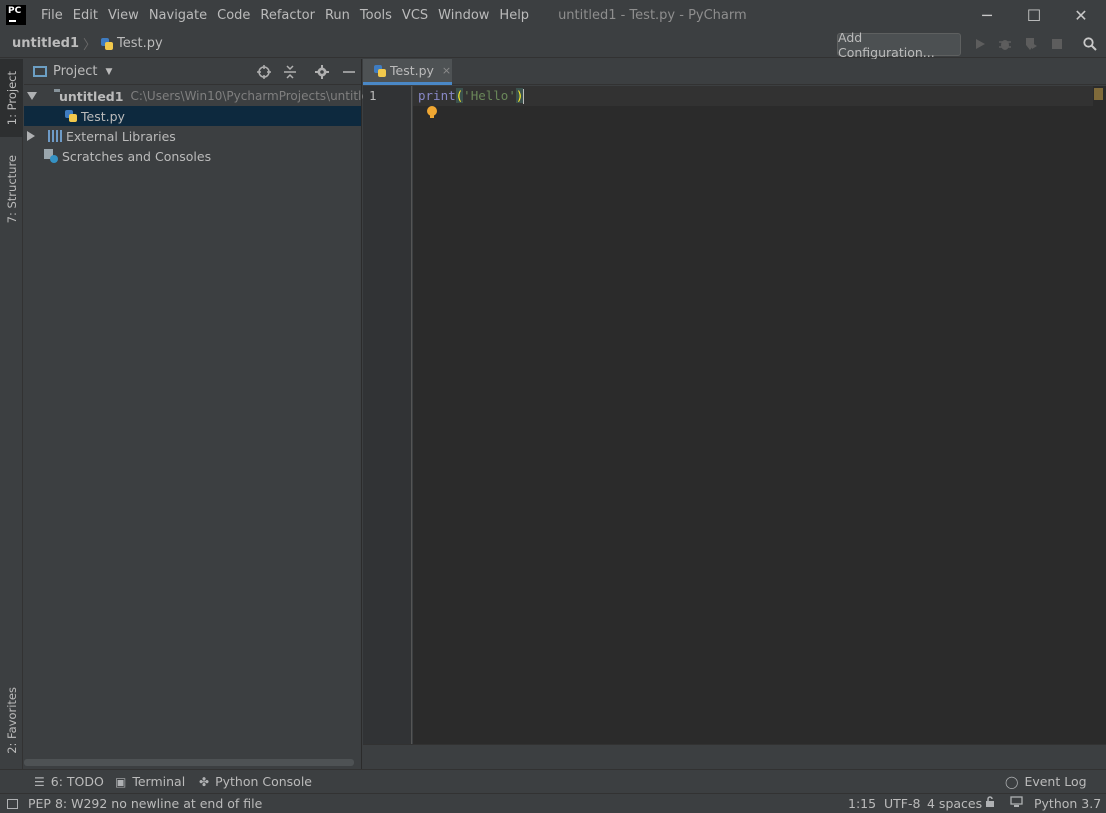 The height and width of the screenshot is (813, 1106). I want to click on breadcrumb-project: untitled1, so click(45, 43).